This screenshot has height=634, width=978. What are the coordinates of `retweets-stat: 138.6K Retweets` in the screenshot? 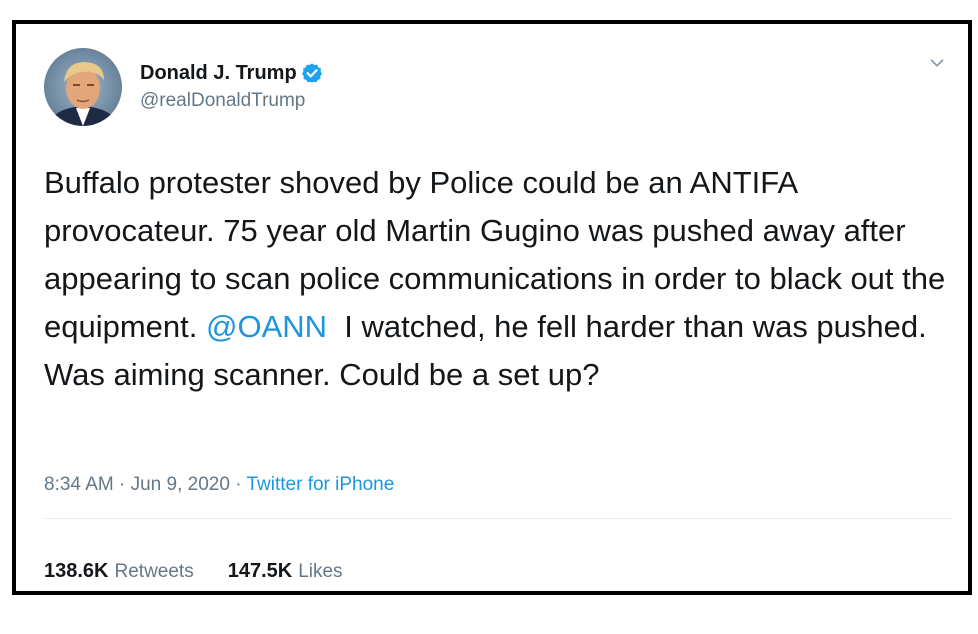 It's located at (119, 571).